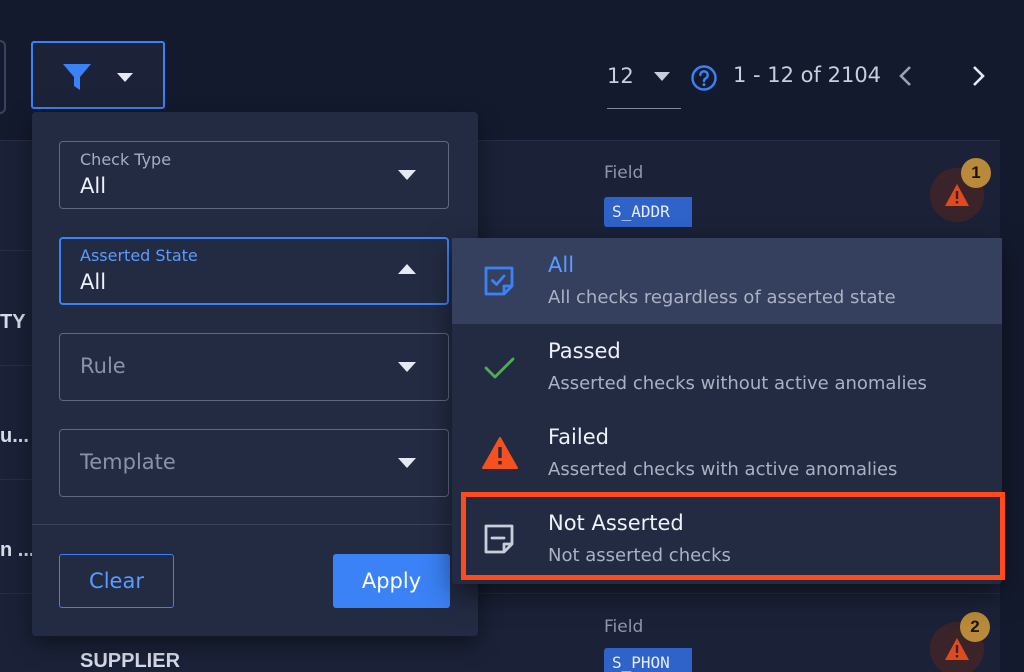 The height and width of the screenshot is (672, 1024). I want to click on help-icon, so click(704, 78).